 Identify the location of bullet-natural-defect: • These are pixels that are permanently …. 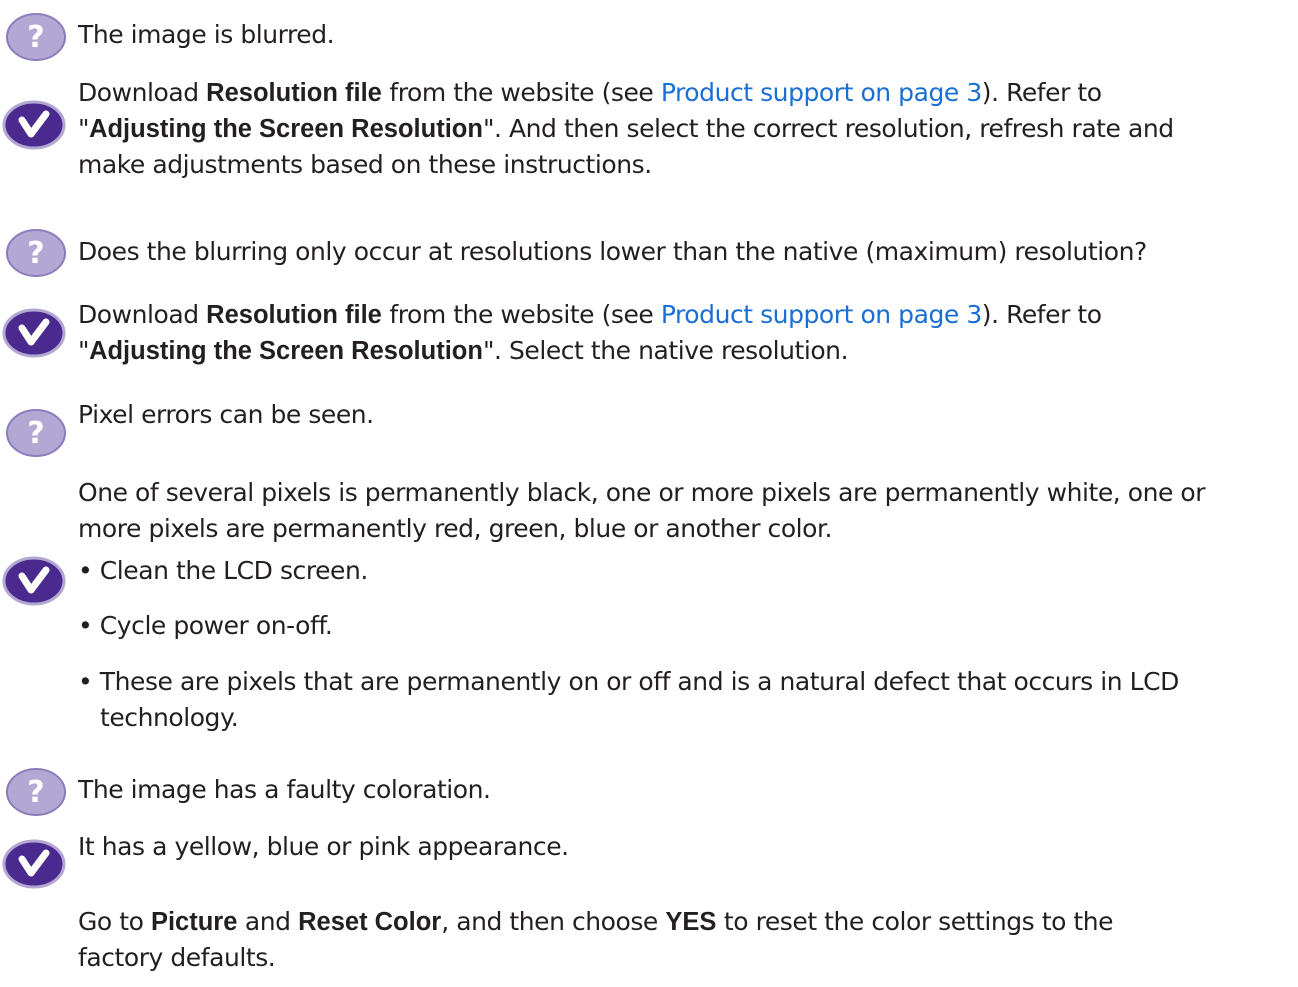
(685, 700).